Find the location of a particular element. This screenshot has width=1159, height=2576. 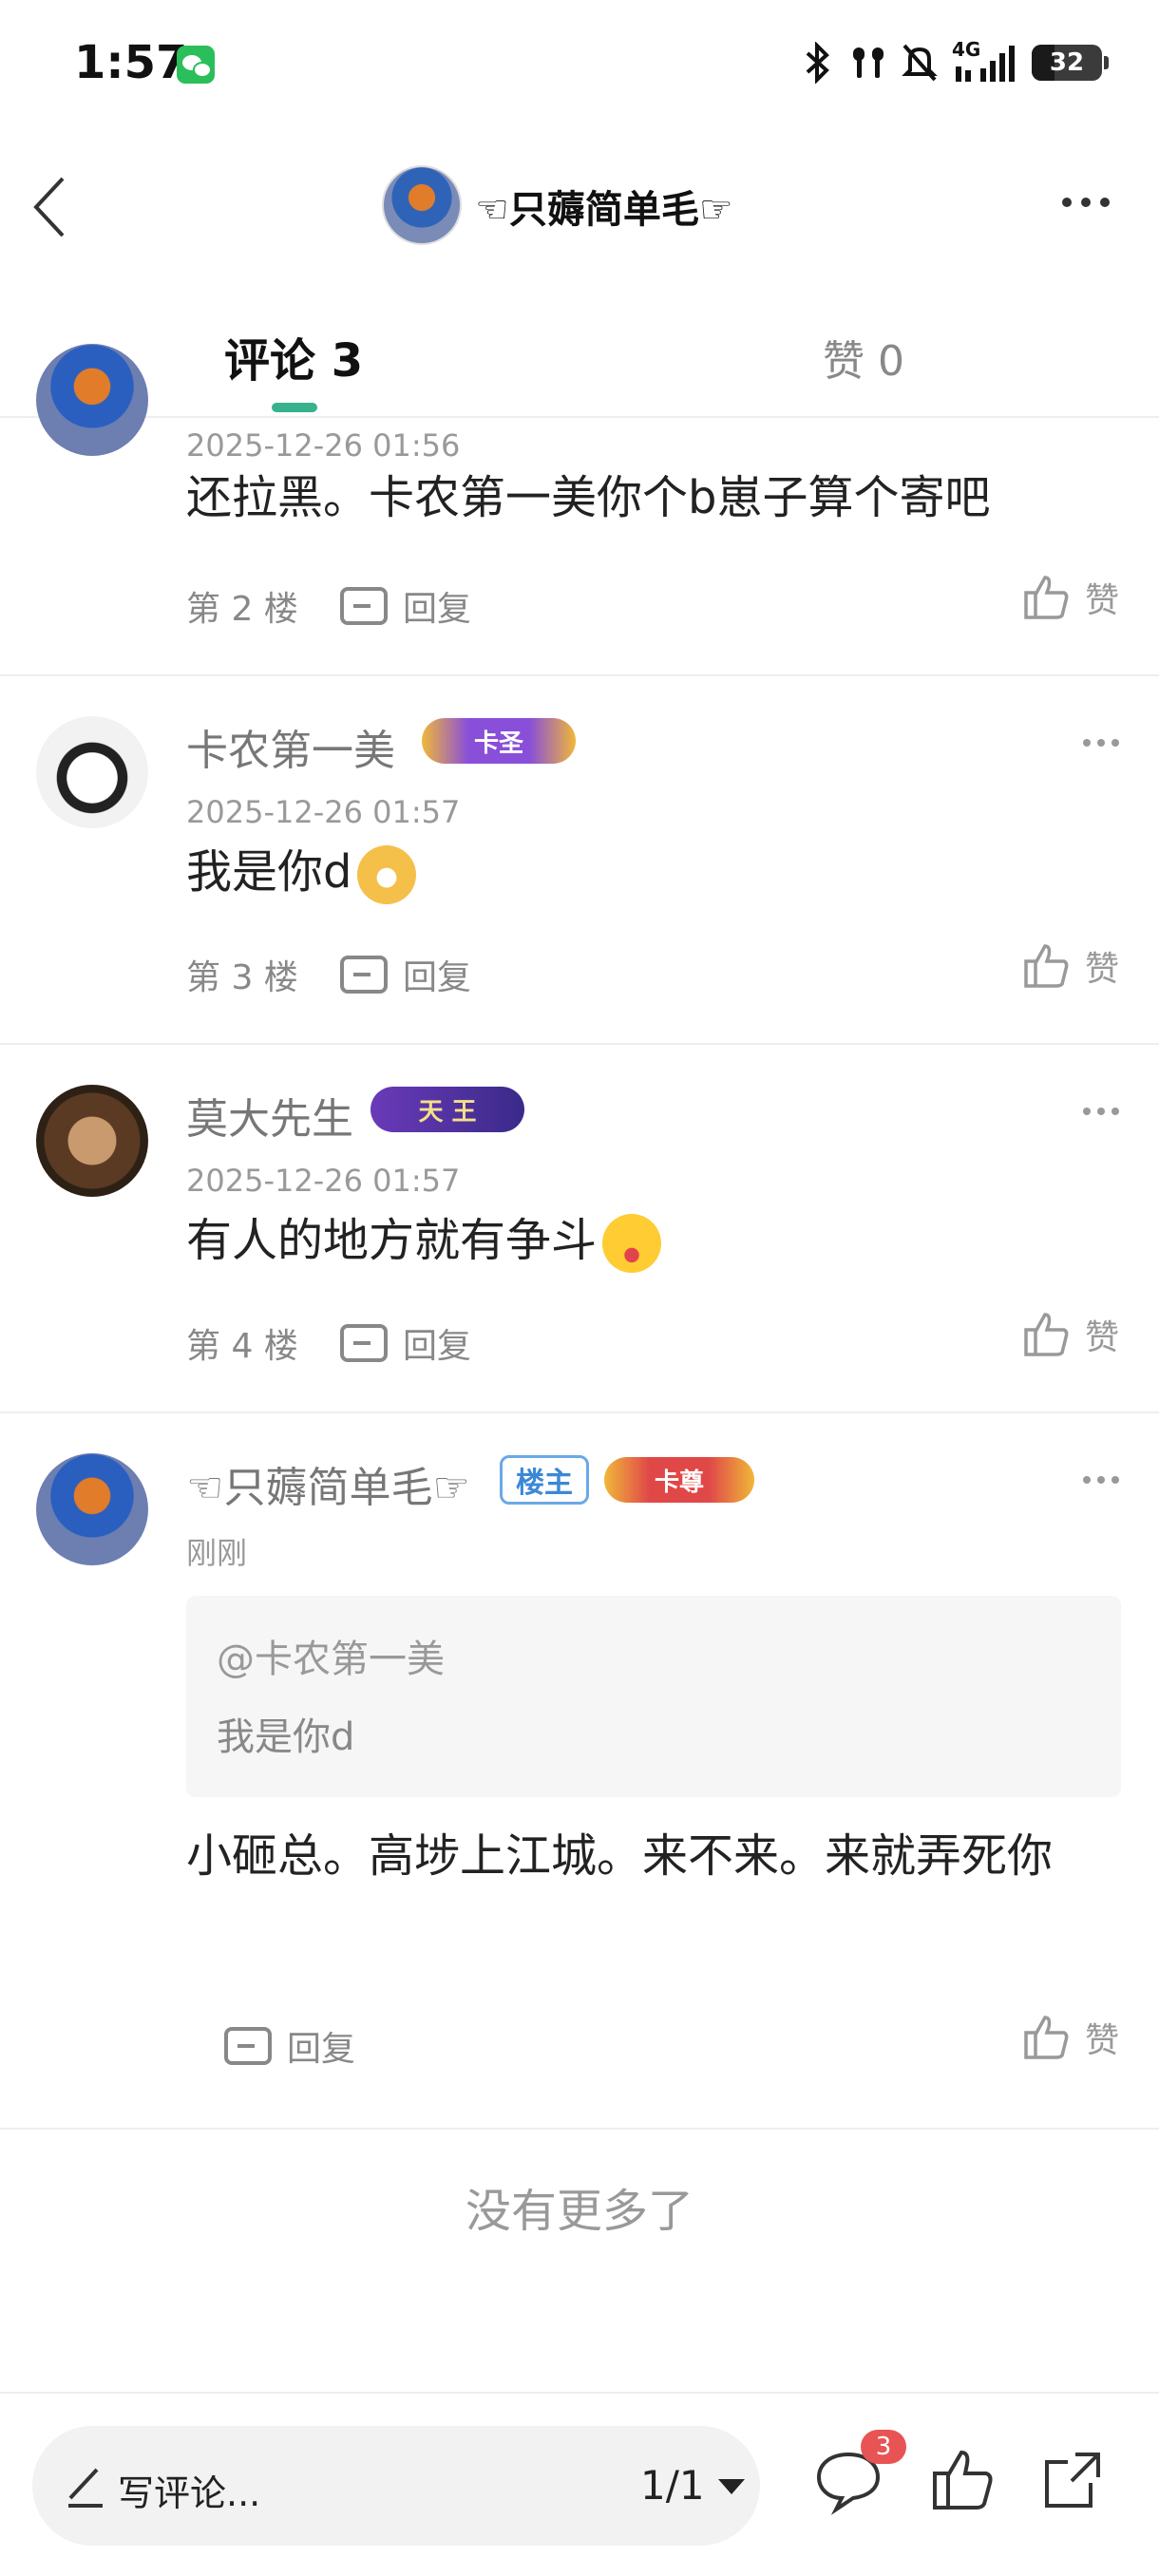

end-of-list-text: 没有更多了 is located at coordinates (579, 2211).